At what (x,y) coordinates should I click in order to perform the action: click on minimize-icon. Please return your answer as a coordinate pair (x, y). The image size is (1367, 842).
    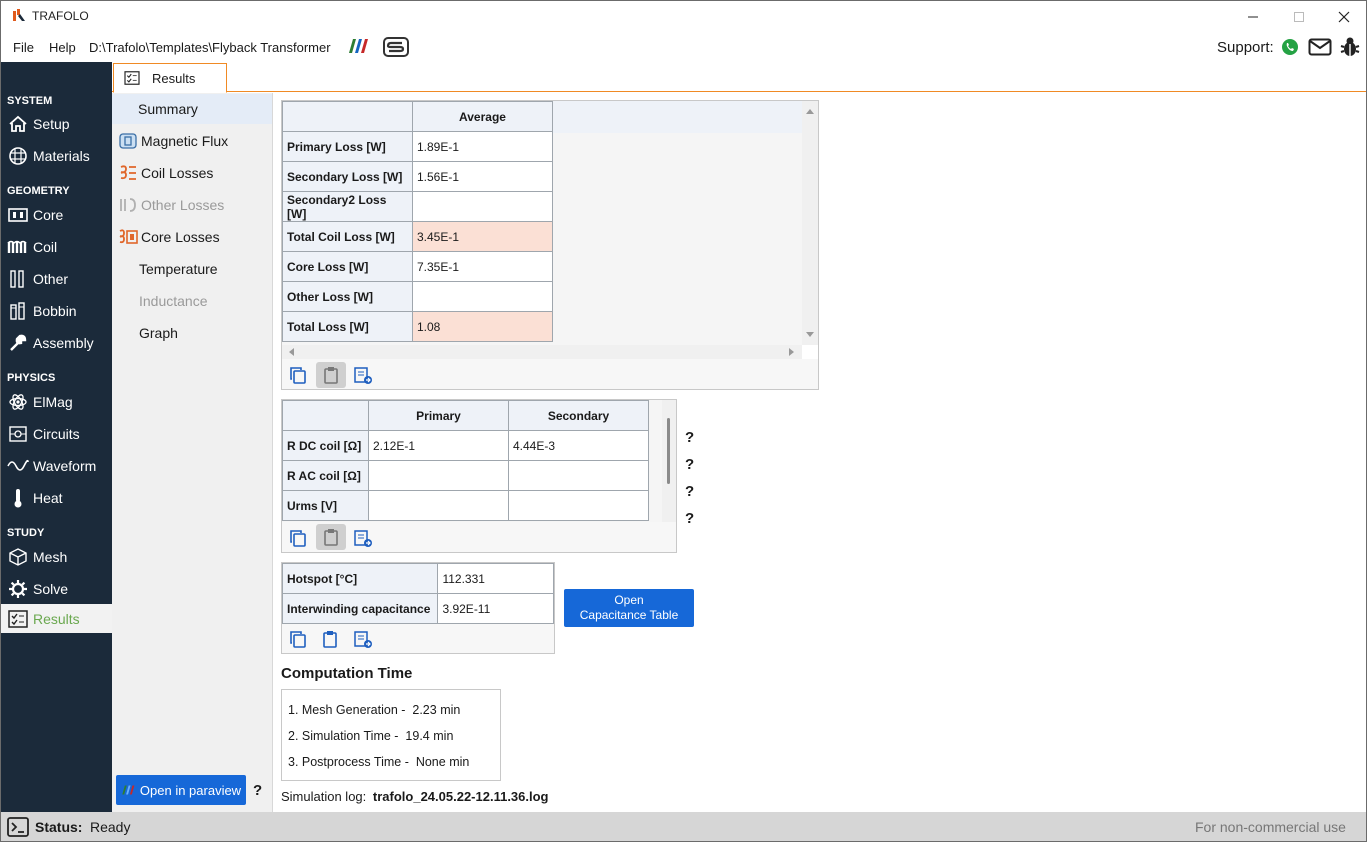
    Looking at the image, I should click on (1253, 16).